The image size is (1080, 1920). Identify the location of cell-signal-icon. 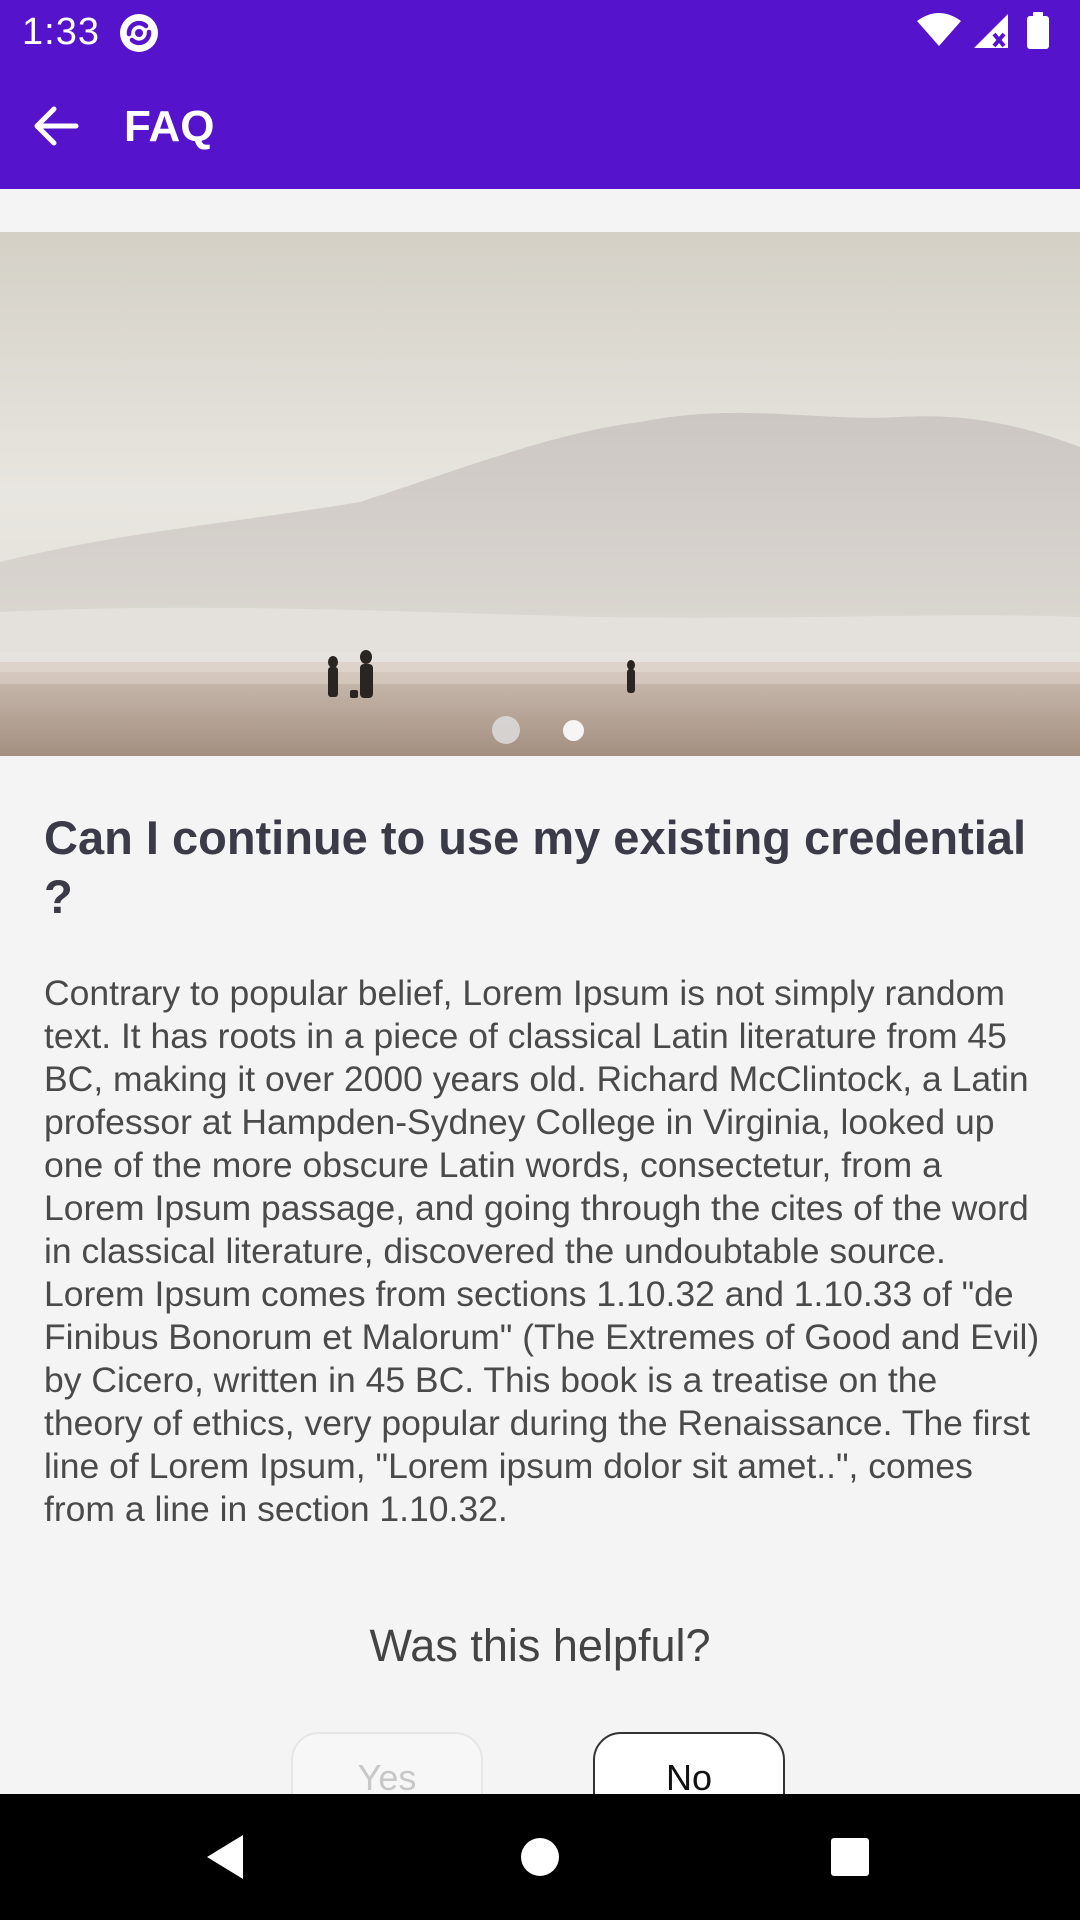
(991, 31).